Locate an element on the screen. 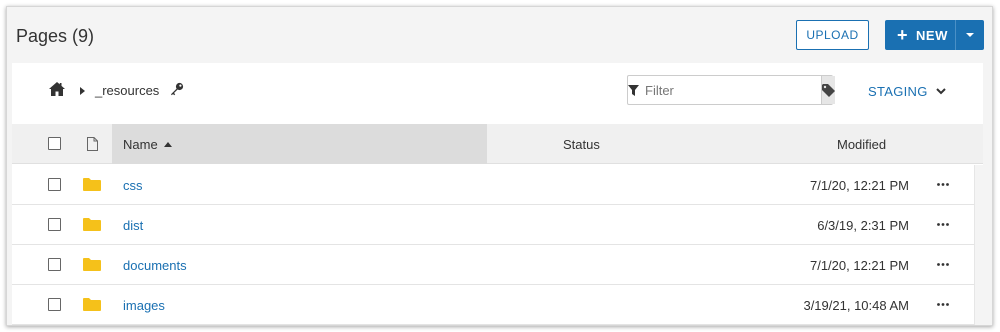  new-button-group: + NEW is located at coordinates (934, 35).